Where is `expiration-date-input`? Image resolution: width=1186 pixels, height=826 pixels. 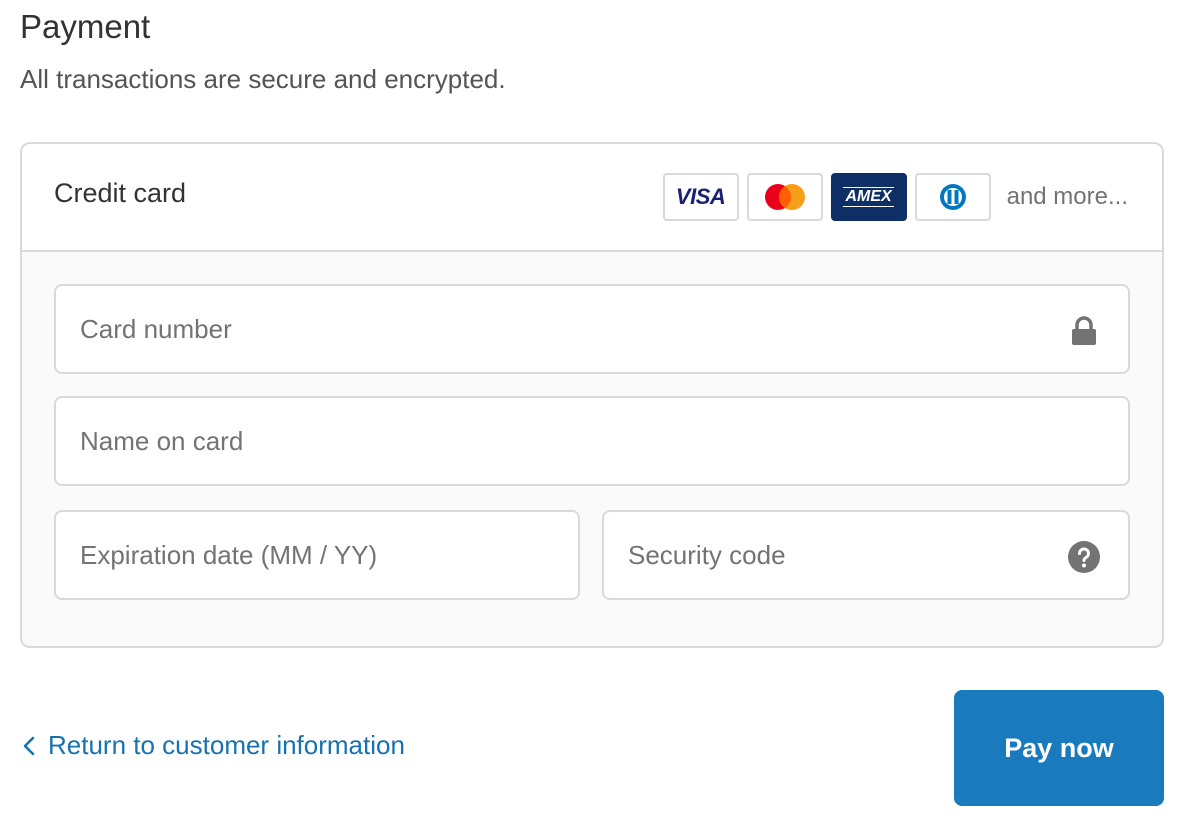 expiration-date-input is located at coordinates (317, 555).